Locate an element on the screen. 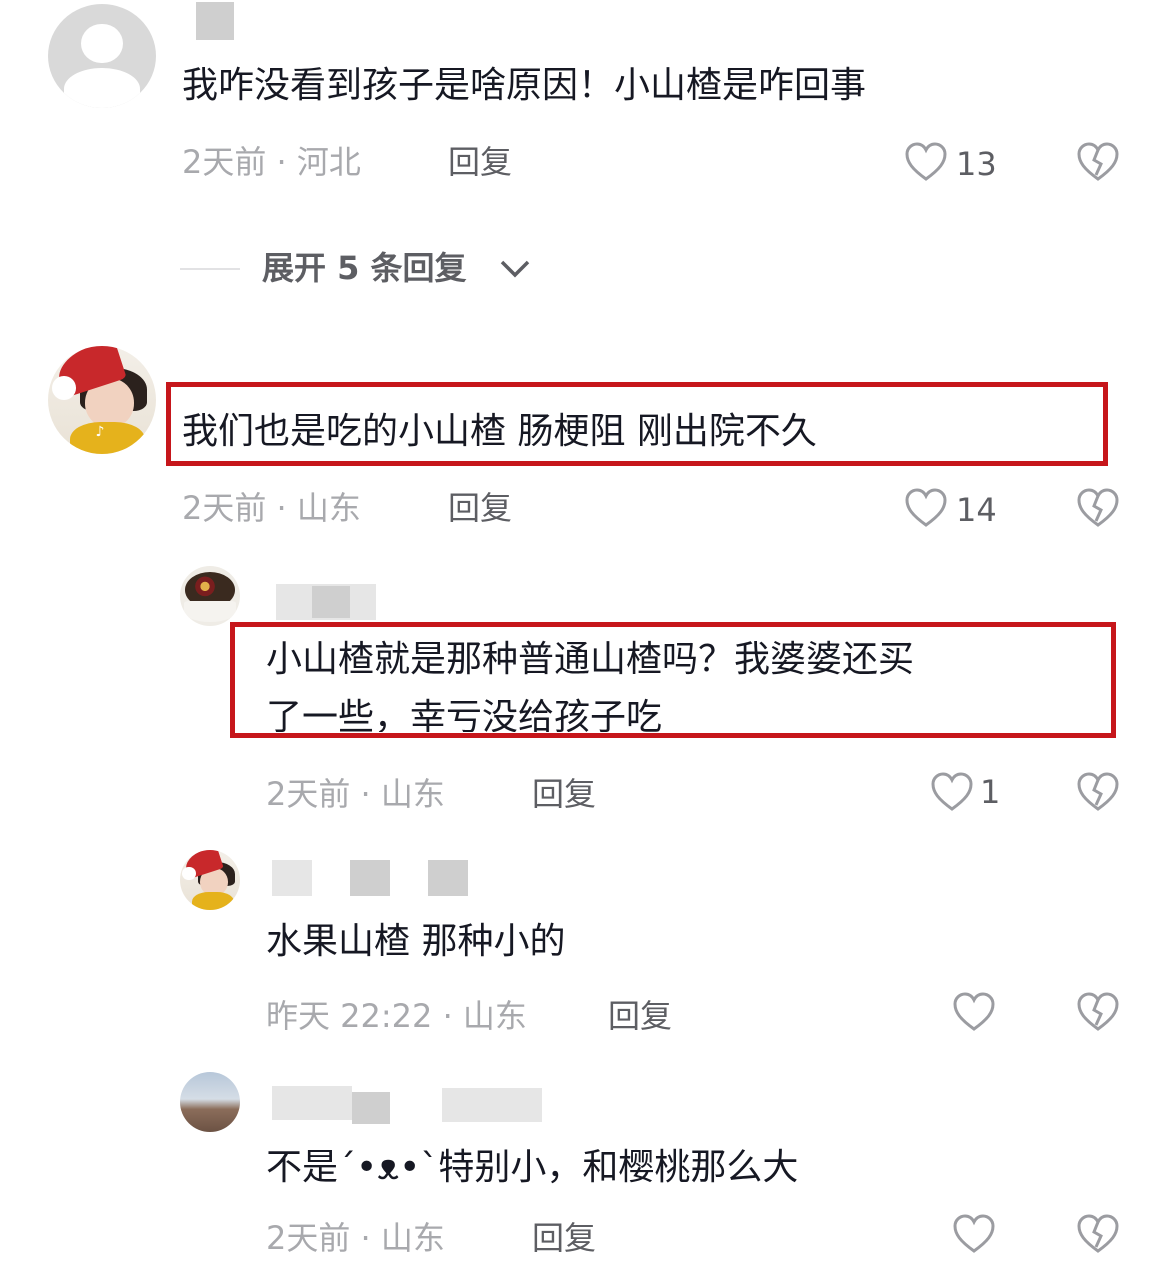  like-count: 13 is located at coordinates (976, 164).